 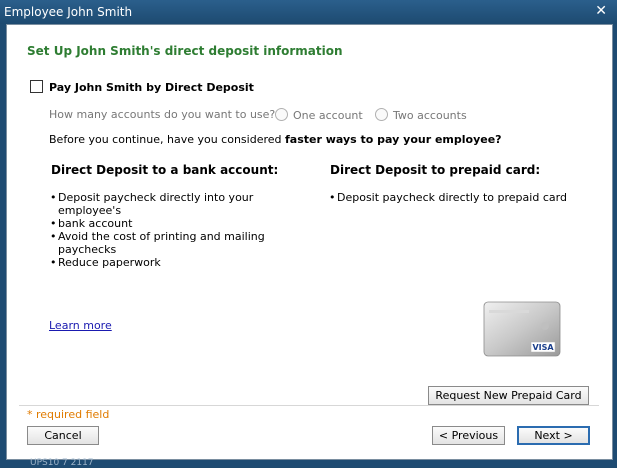 I want to click on cancel-button: Cancel, so click(x=63, y=435).